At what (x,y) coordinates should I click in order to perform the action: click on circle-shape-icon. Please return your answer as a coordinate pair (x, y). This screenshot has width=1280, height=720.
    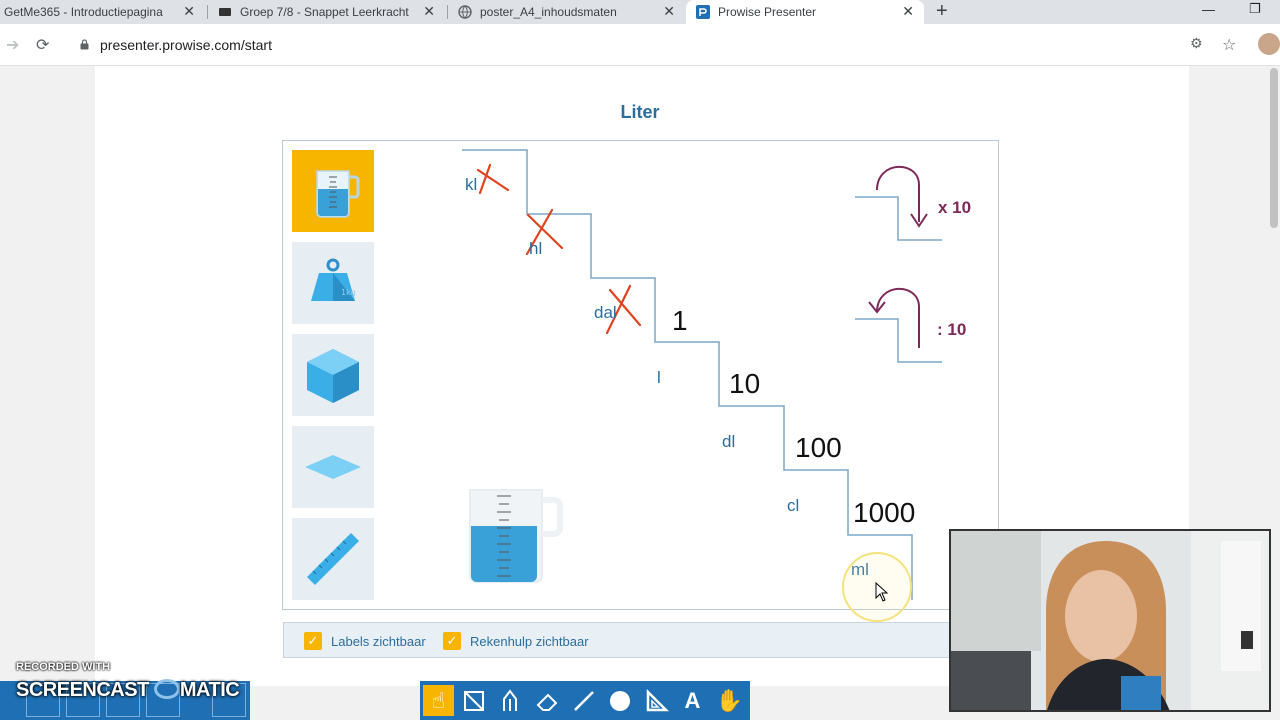
    Looking at the image, I should click on (619, 700).